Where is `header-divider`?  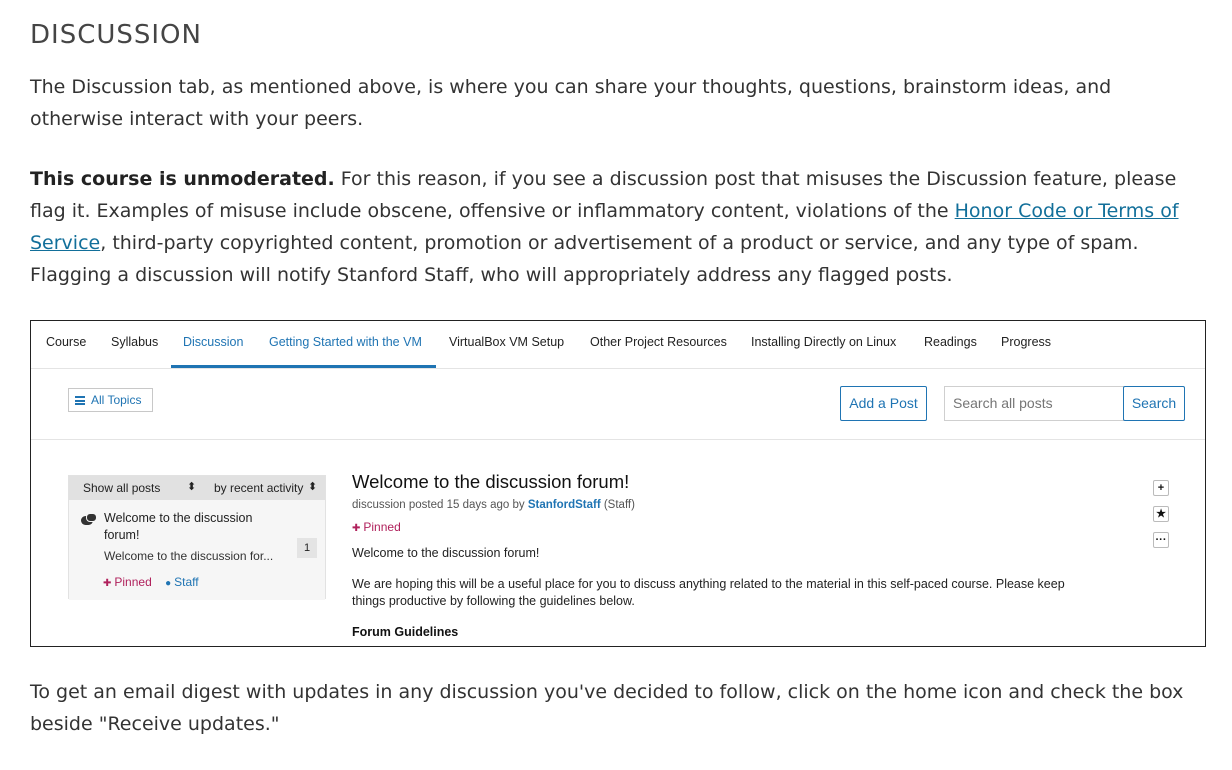 header-divider is located at coordinates (618, 439).